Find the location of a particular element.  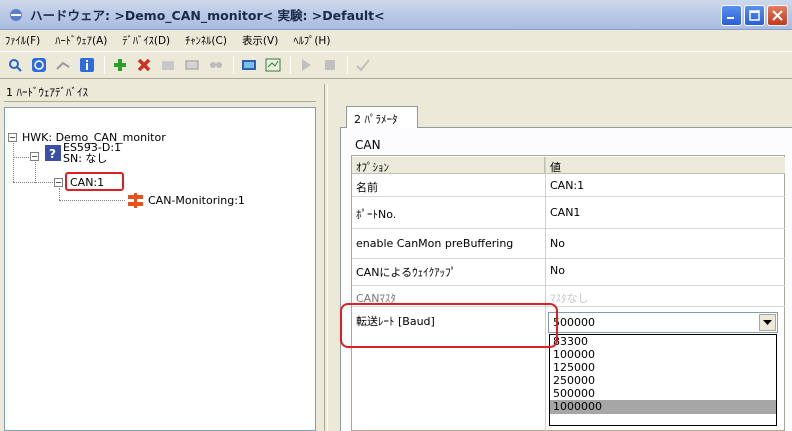

baud-rate-value: 500000 is located at coordinates (574, 322).